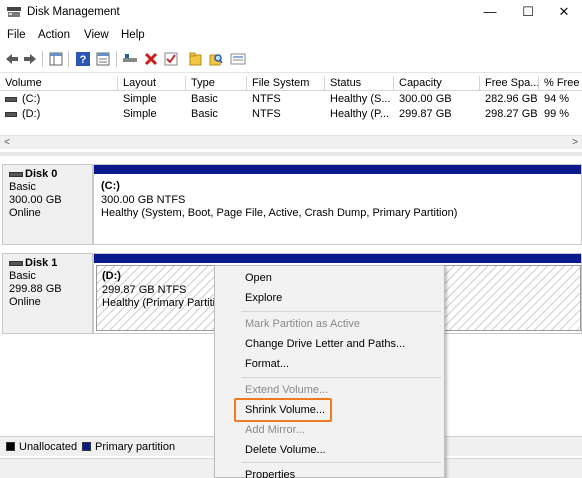 This screenshot has height=478, width=582. Describe the element at coordinates (41, 263) in the screenshot. I see `disk-name: Disk 1` at that location.